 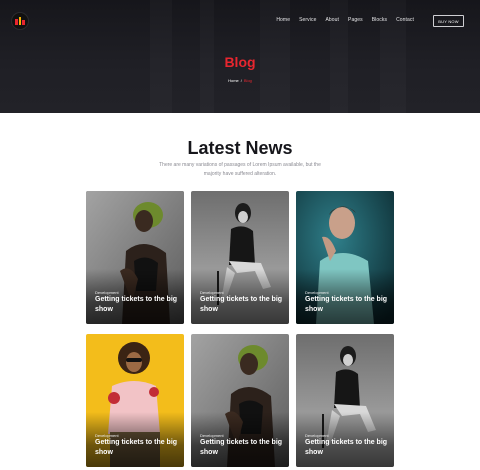 What do you see at coordinates (379, 20) in the screenshot?
I see `nav-blocks: Blocks` at bounding box center [379, 20].